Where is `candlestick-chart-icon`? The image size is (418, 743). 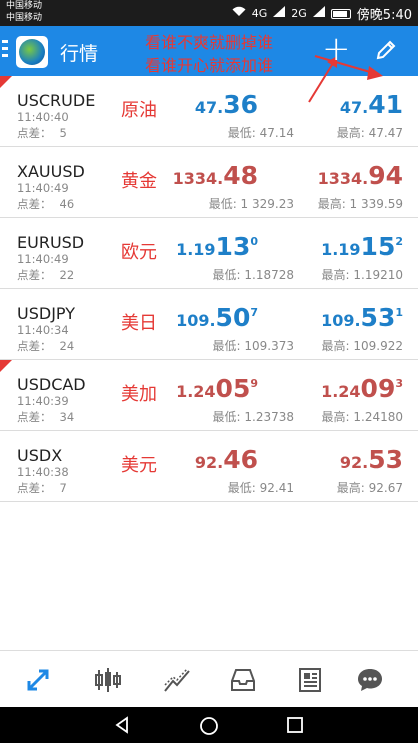 candlestick-chart-icon is located at coordinates (108, 680).